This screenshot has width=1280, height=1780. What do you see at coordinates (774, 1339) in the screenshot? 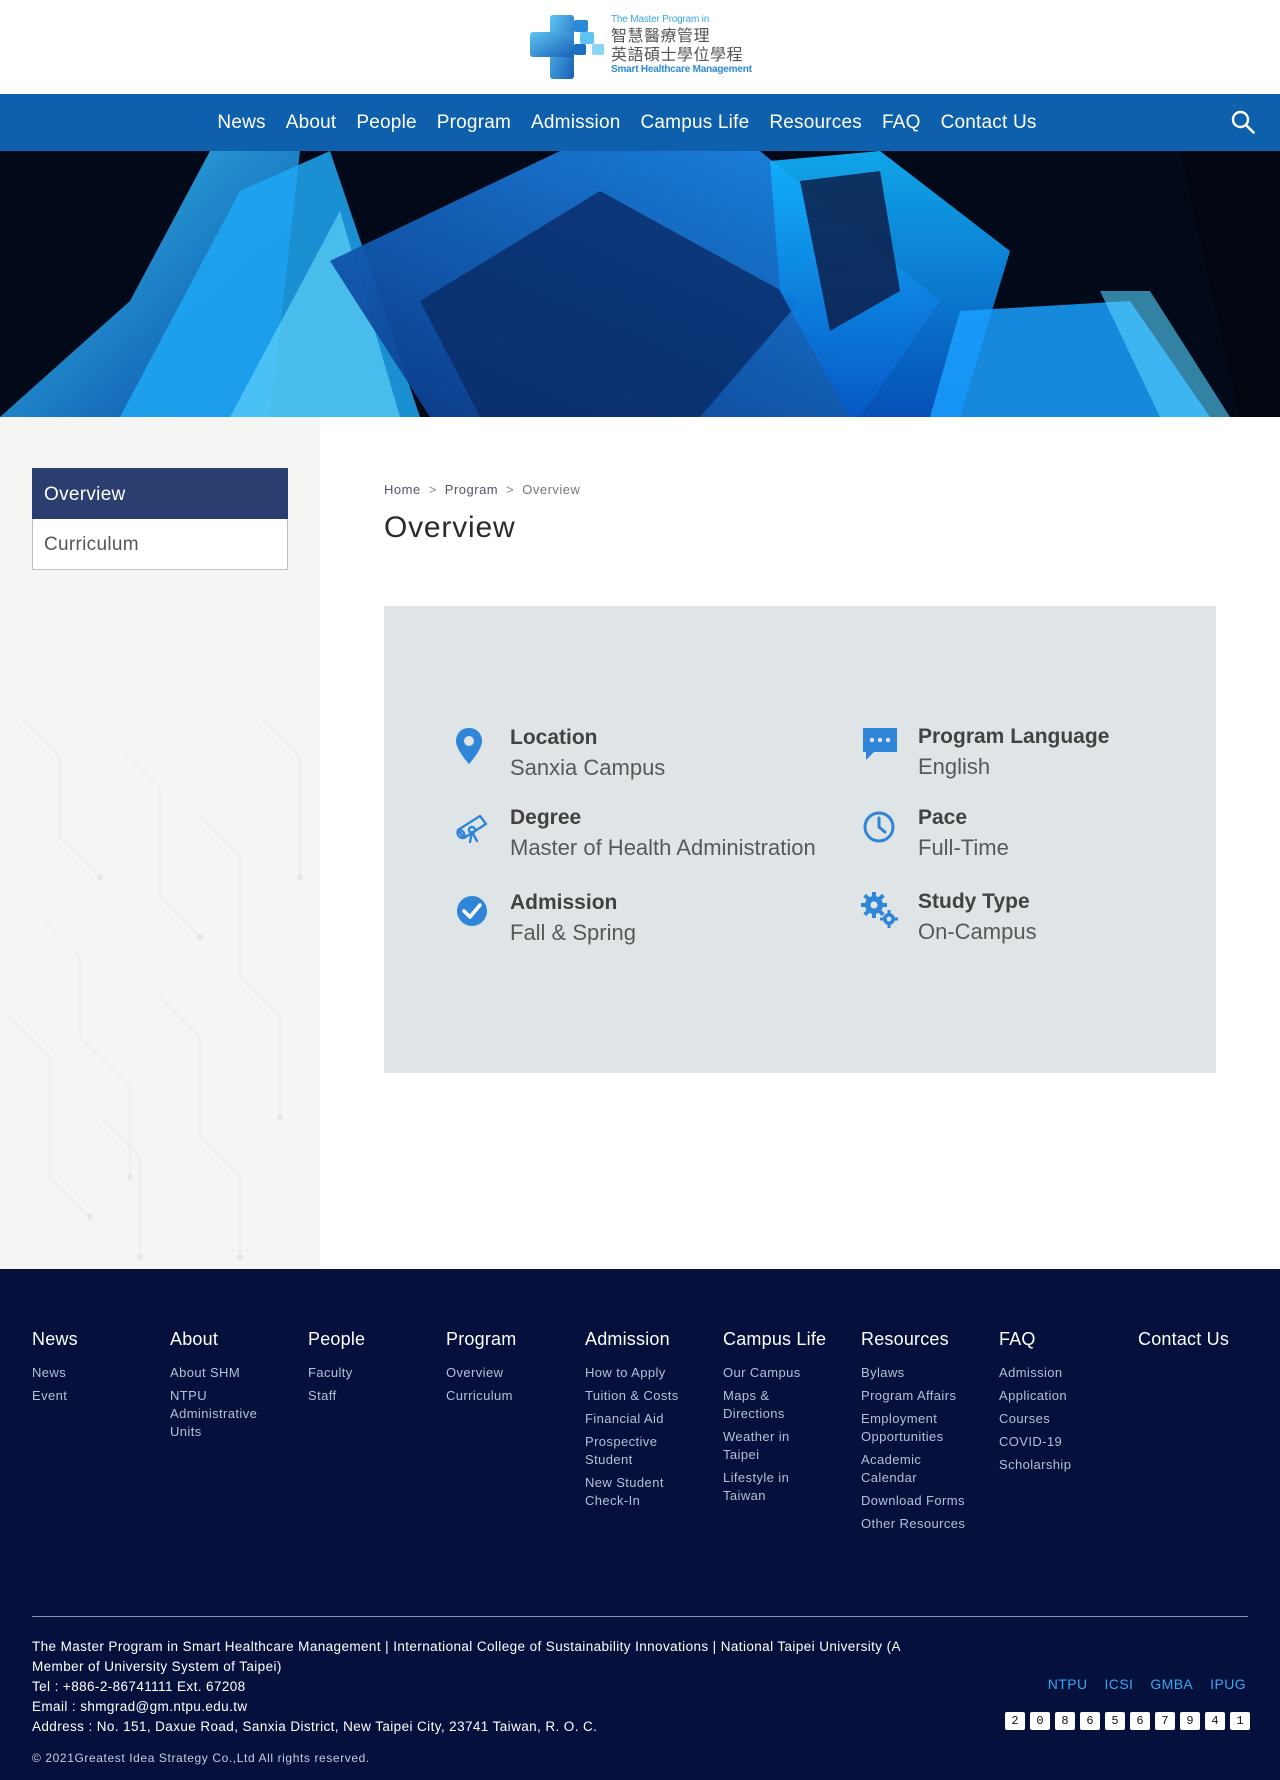
I see `footer-heading: Campus Life` at bounding box center [774, 1339].